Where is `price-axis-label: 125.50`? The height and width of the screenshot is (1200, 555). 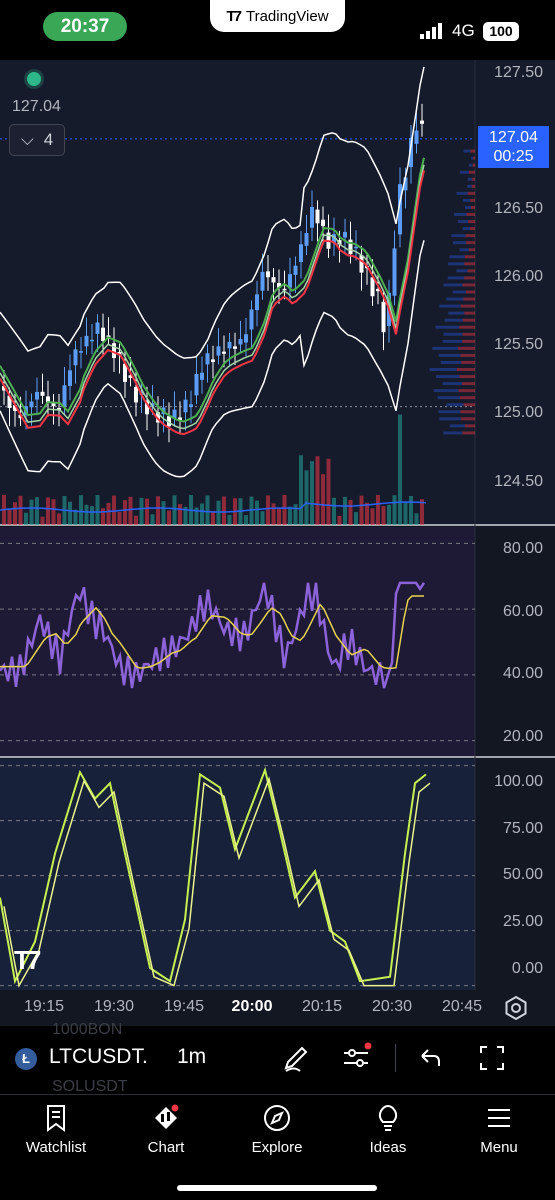 price-axis-label: 125.50 is located at coordinates (518, 344).